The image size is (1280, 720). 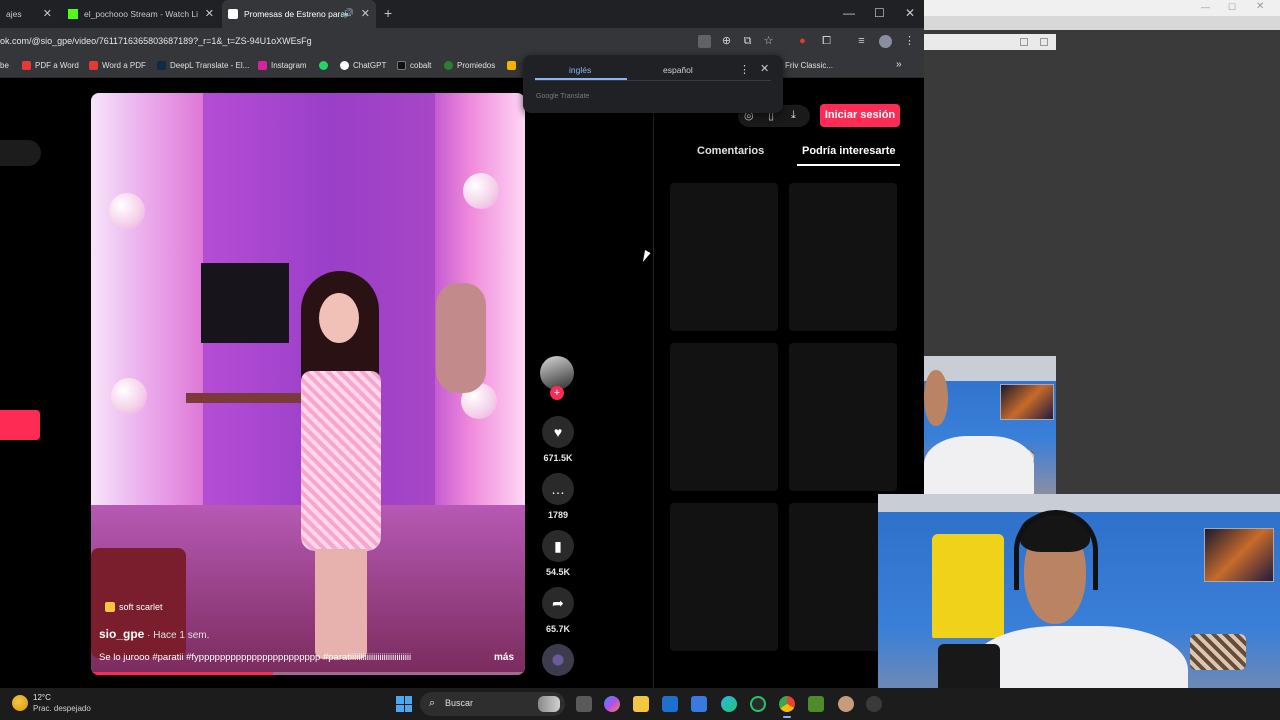 I want to click on store-icon, so click(x=699, y=704).